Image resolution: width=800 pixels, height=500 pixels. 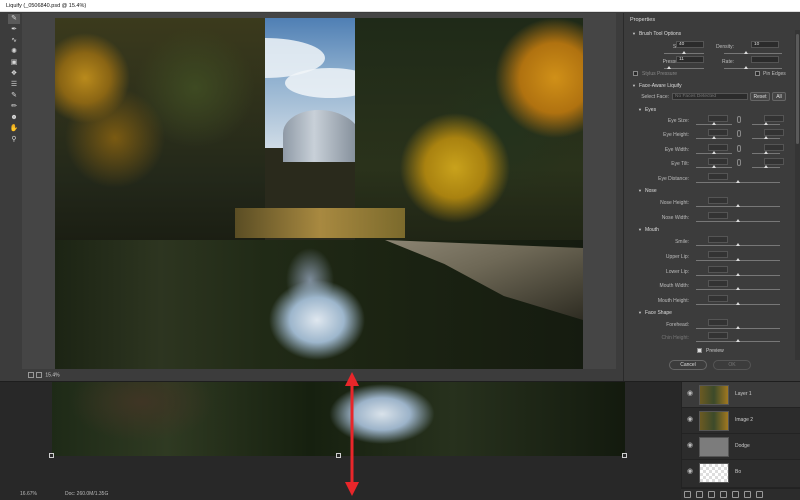 I want to click on layers-panel: ◉ Layer 1 ◉ Image 2 ◉ Dodge ◉ Bo, so click(x=740, y=441).